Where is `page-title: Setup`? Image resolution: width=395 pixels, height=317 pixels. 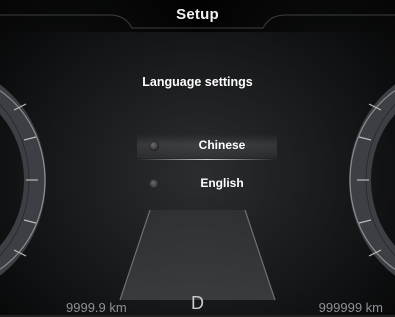 page-title: Setup is located at coordinates (197, 14).